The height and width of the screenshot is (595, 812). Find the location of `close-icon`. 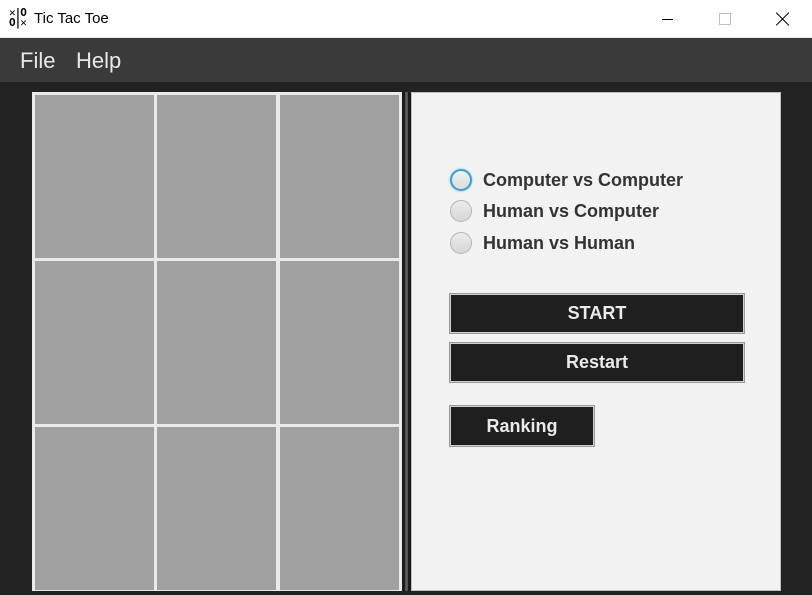

close-icon is located at coordinates (783, 19).